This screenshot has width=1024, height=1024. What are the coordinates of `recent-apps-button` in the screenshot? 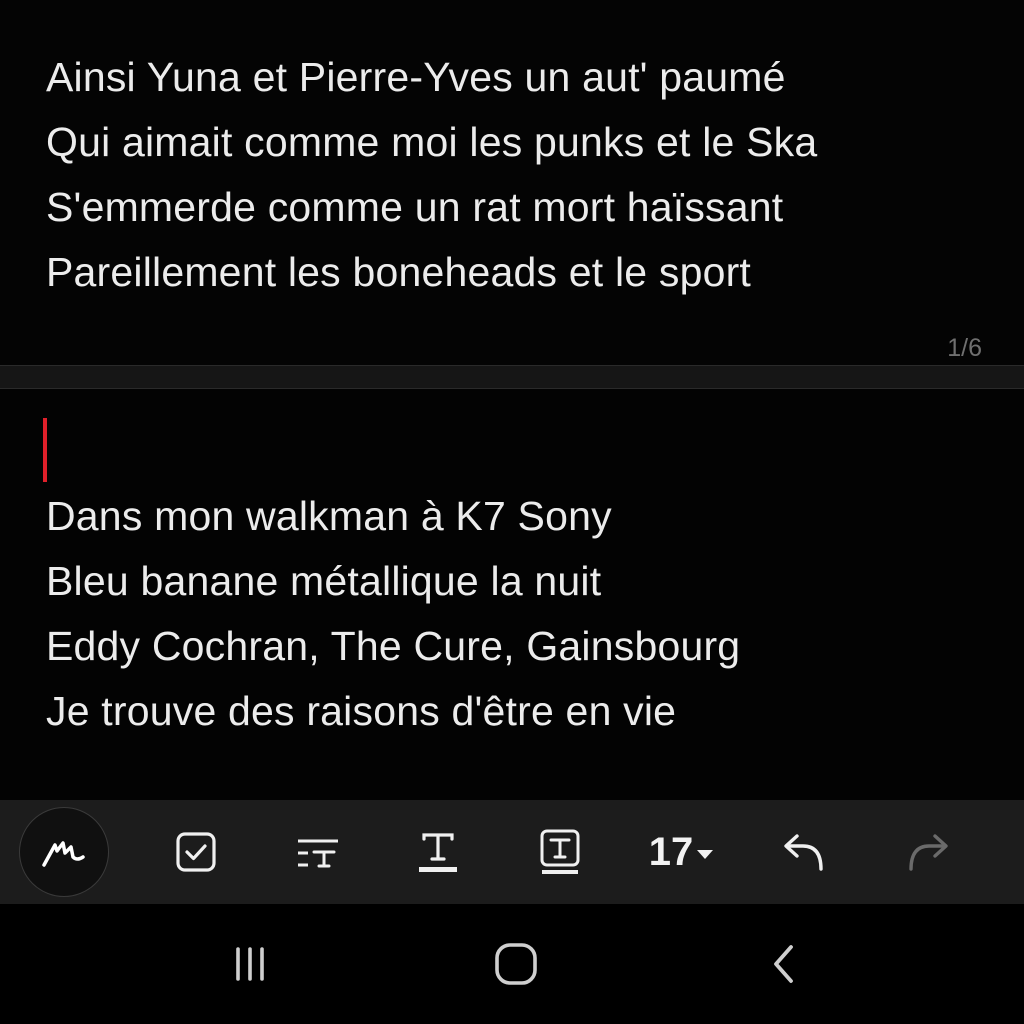 It's located at (250, 964).